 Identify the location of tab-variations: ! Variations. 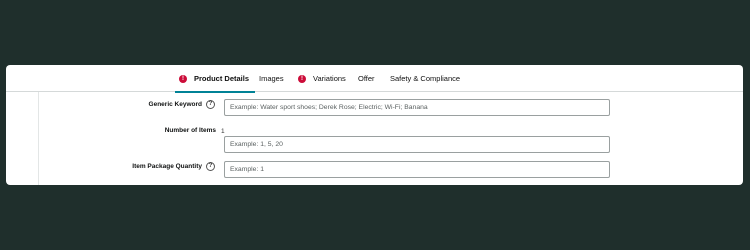
(322, 78).